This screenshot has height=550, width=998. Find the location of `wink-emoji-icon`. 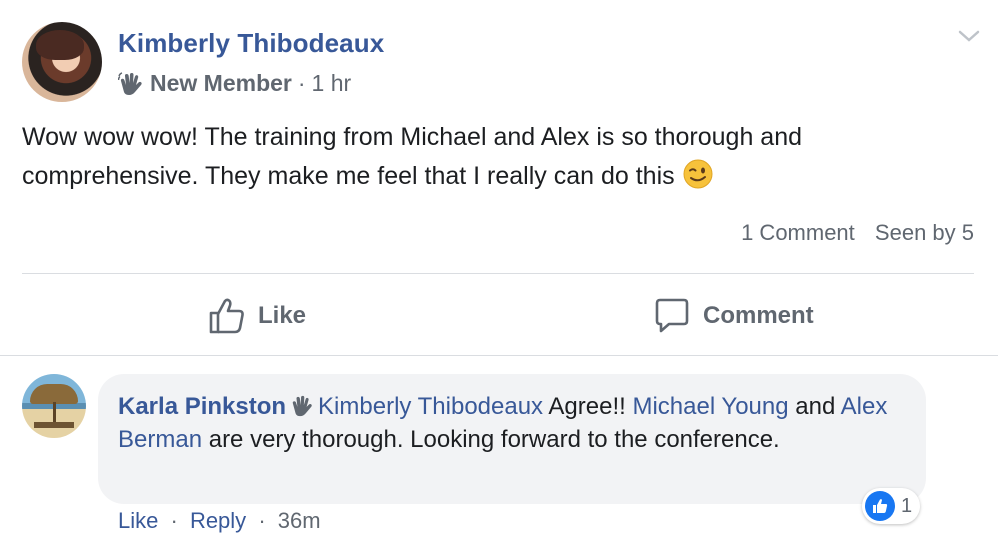

wink-emoji-icon is located at coordinates (698, 174).